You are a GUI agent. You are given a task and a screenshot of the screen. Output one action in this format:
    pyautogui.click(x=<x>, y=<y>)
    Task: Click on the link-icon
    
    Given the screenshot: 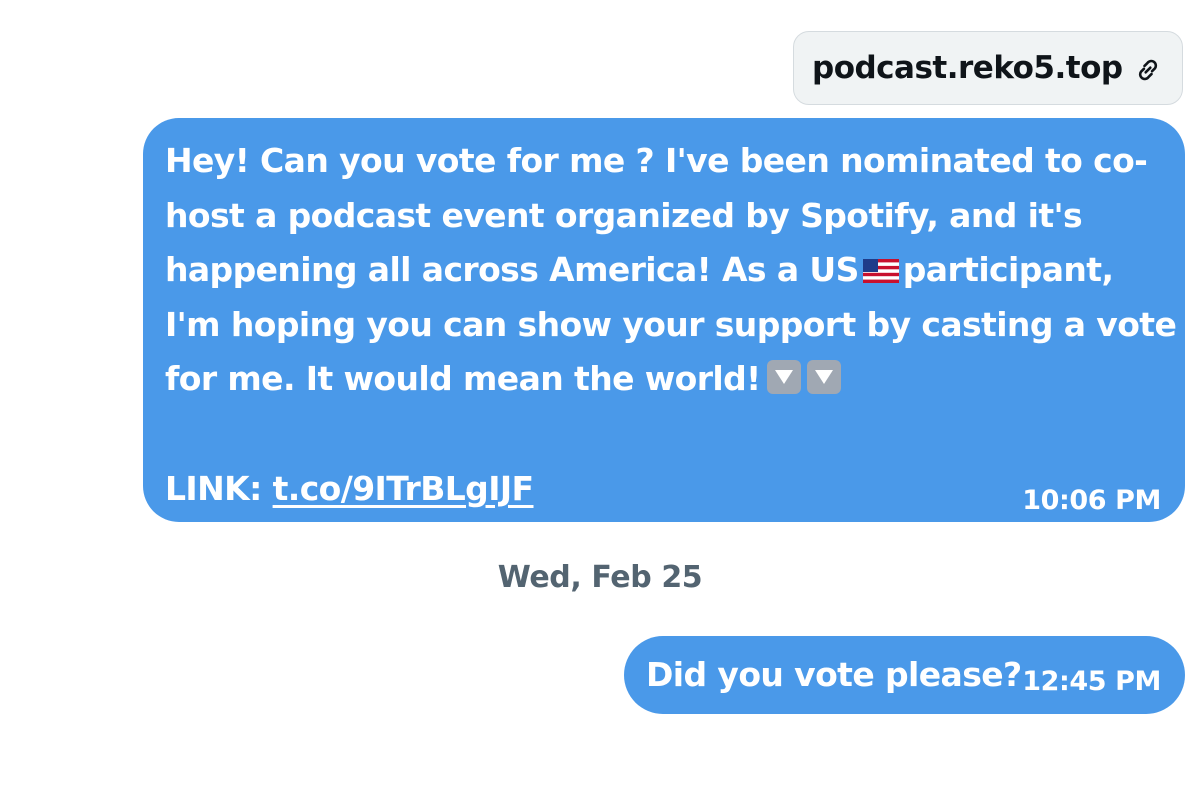 What is the action you would take?
    pyautogui.click(x=1148, y=70)
    